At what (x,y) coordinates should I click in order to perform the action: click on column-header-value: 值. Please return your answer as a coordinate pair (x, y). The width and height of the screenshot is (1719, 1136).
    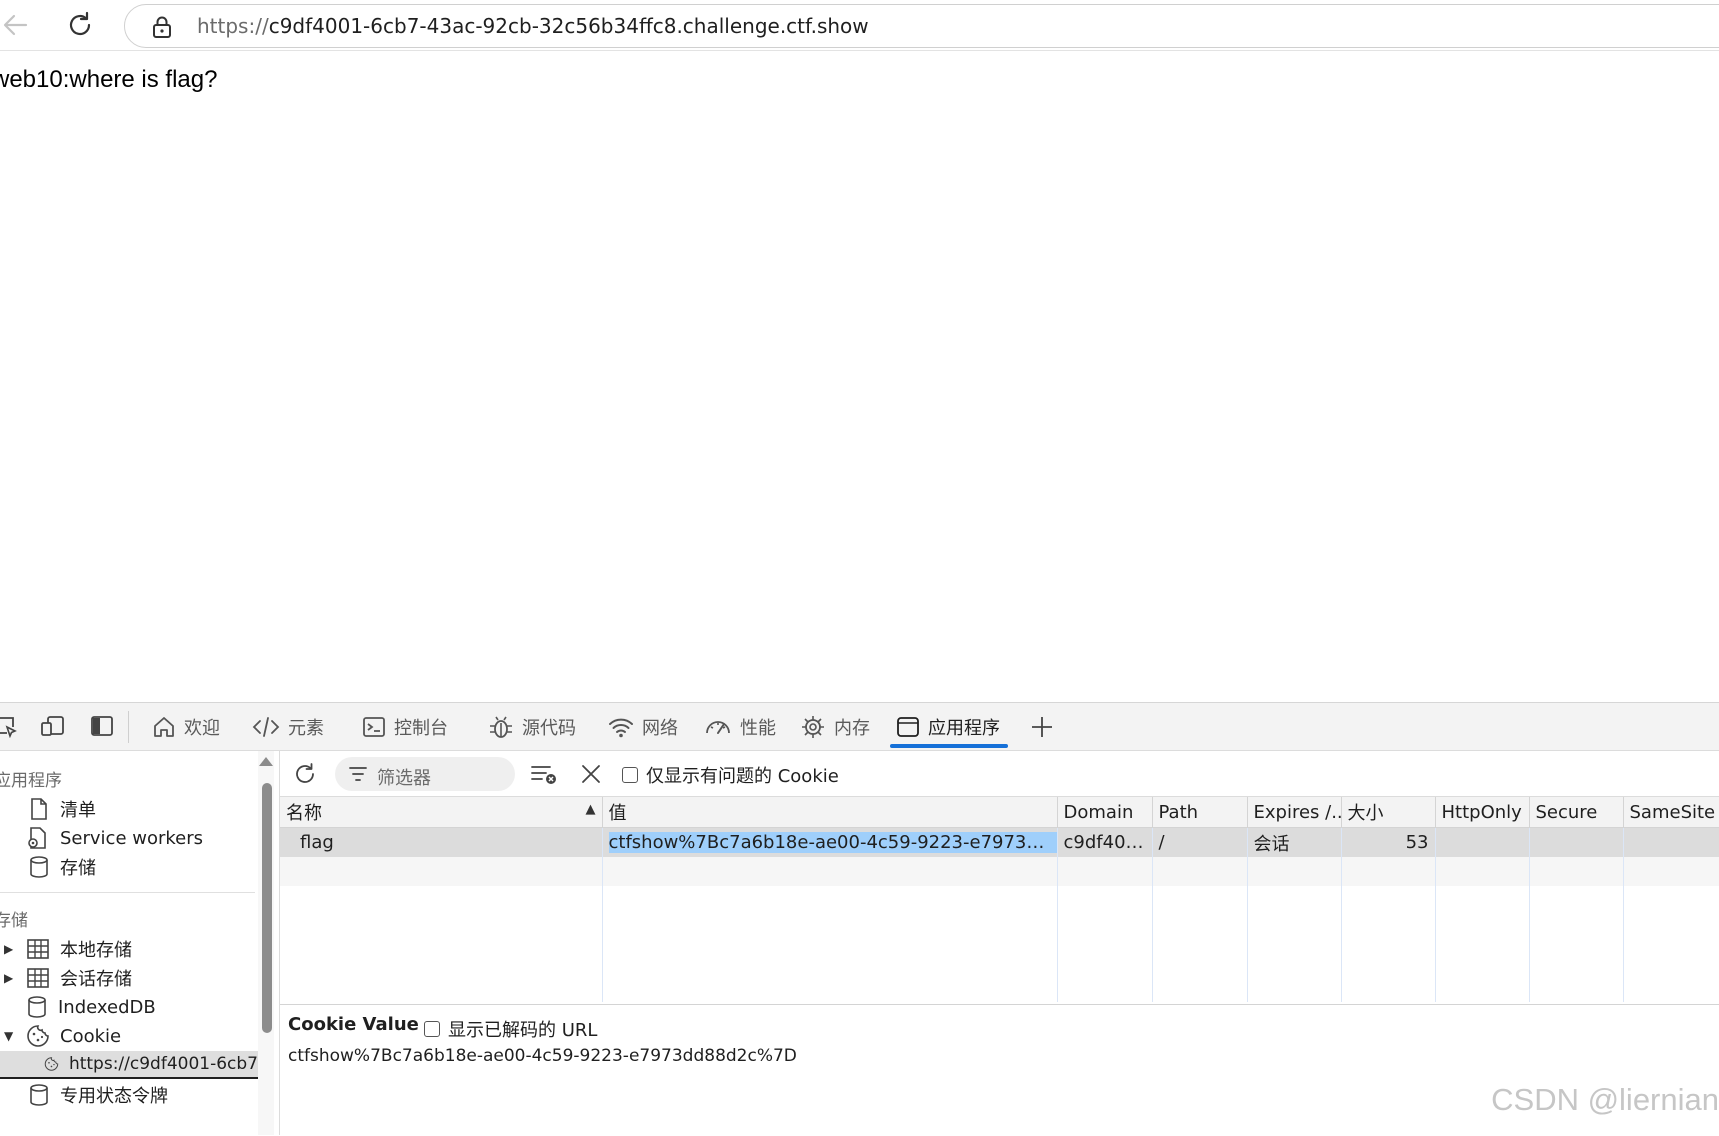
    Looking at the image, I should click on (830, 812).